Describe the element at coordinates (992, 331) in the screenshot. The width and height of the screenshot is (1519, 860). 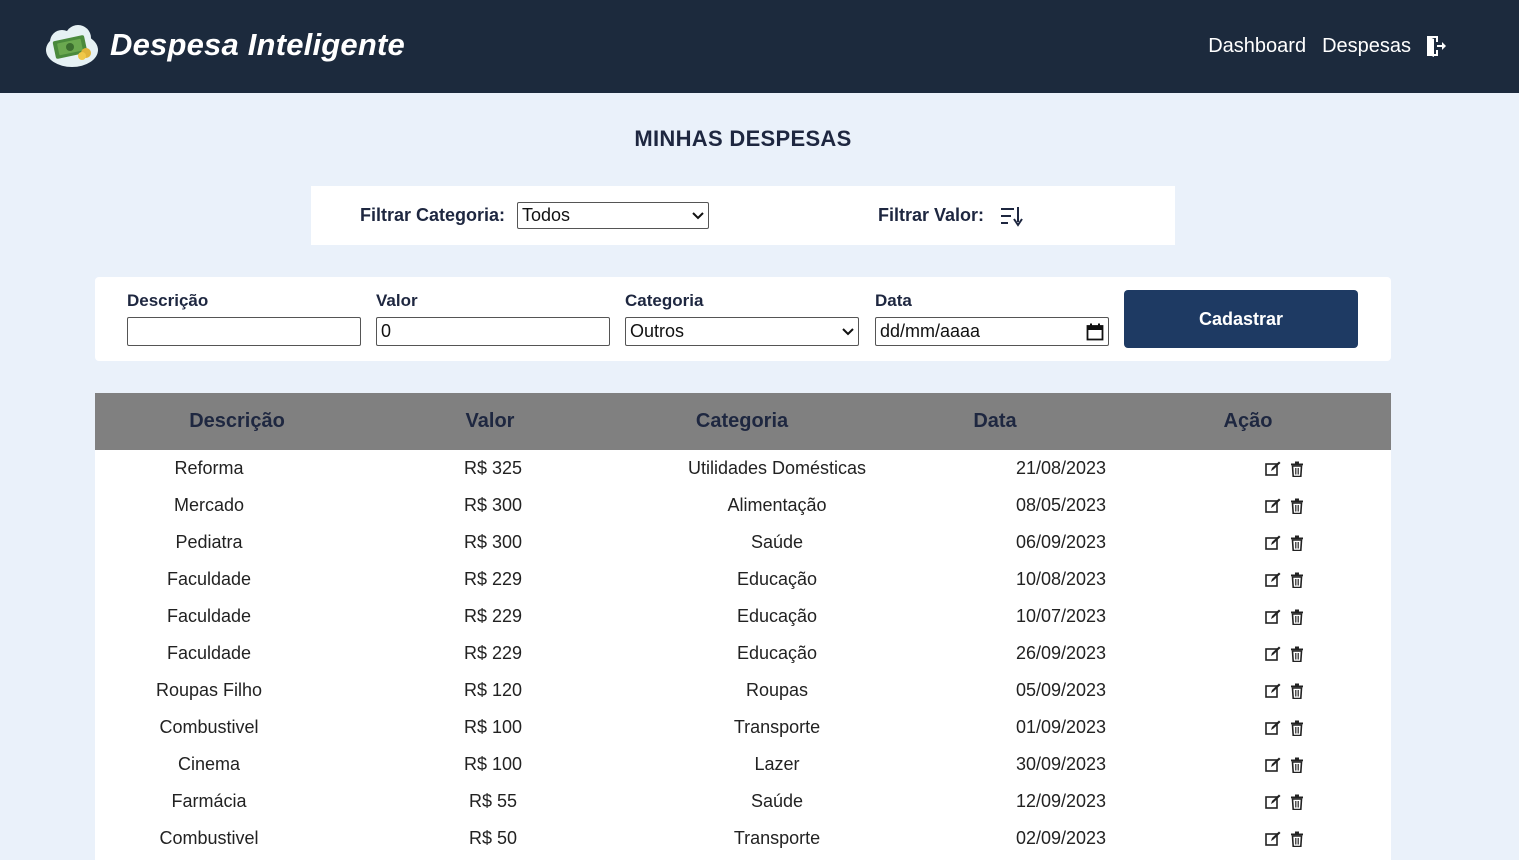
I see `date-input: dd/mm/aaaa` at that location.